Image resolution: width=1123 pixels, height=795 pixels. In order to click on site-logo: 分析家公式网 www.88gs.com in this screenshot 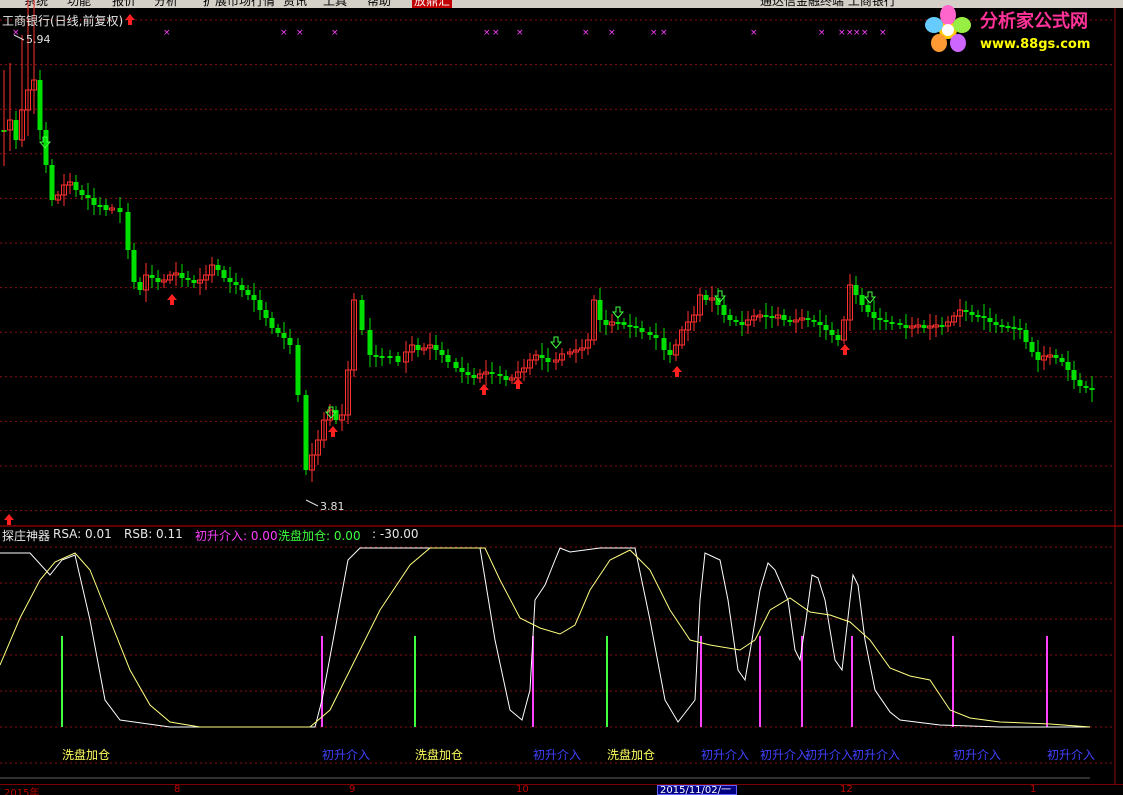, I will do `click(1007, 28)`.